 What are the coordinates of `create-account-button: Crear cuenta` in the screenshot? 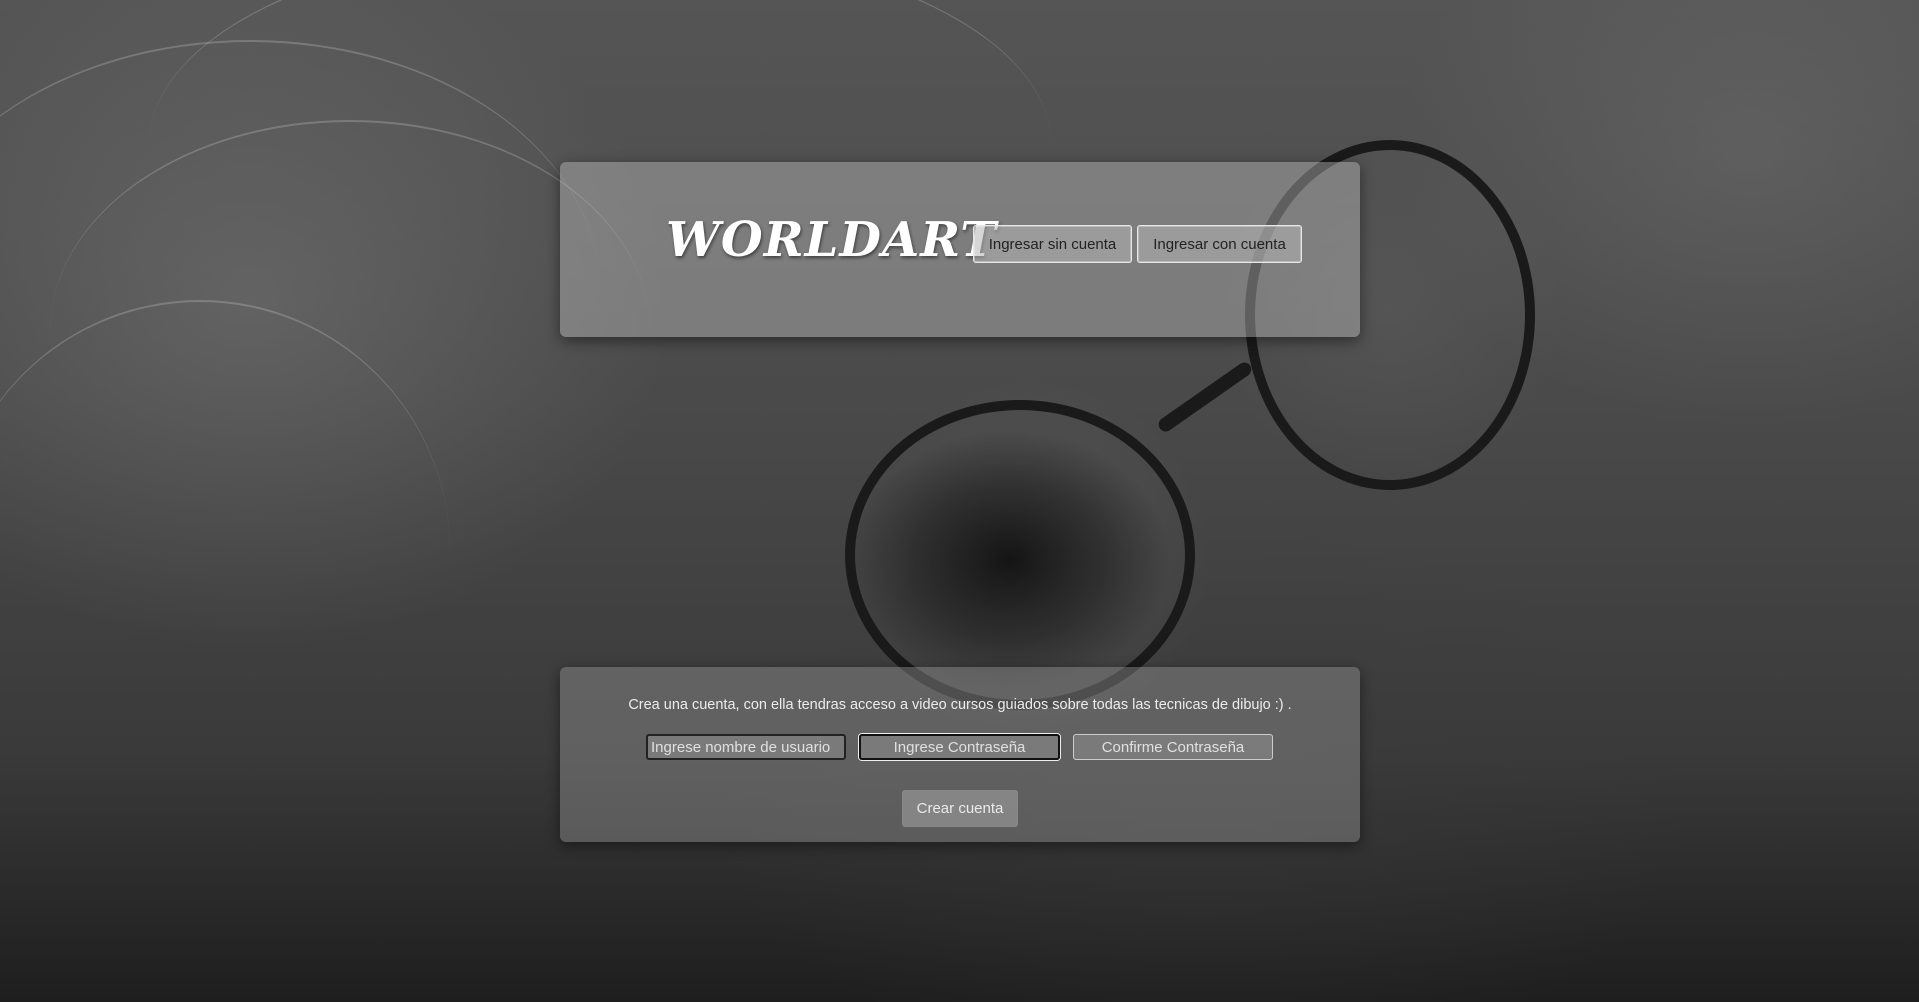 It's located at (960, 808).